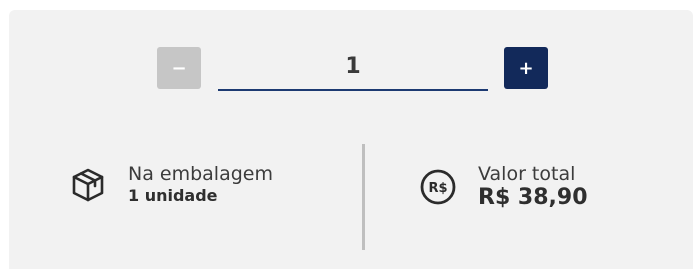  I want to click on plus-icon: +, so click(526, 68).